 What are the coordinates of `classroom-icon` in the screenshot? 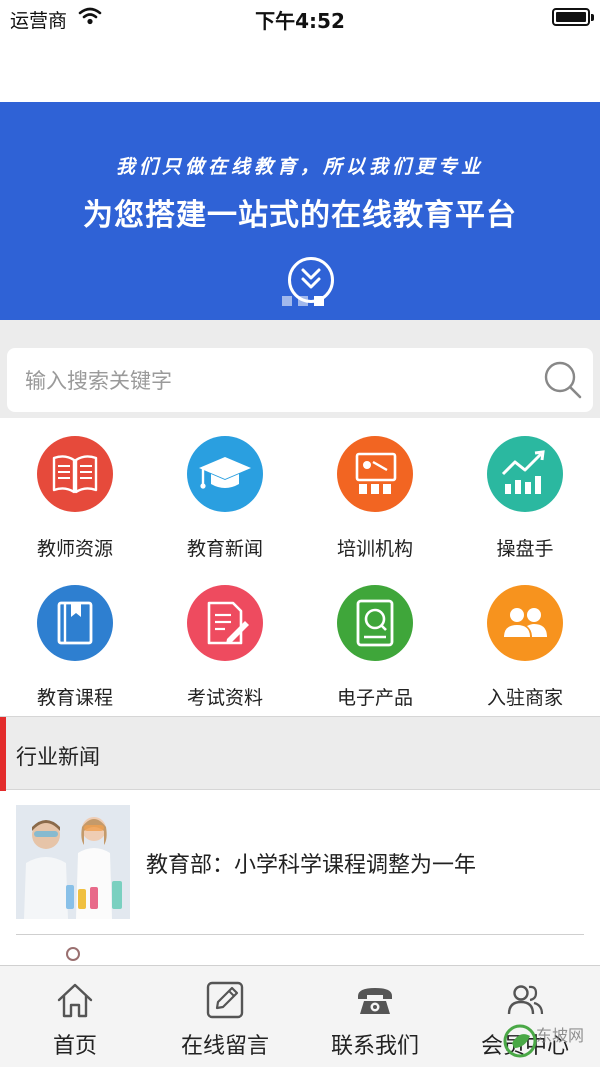 It's located at (375, 474).